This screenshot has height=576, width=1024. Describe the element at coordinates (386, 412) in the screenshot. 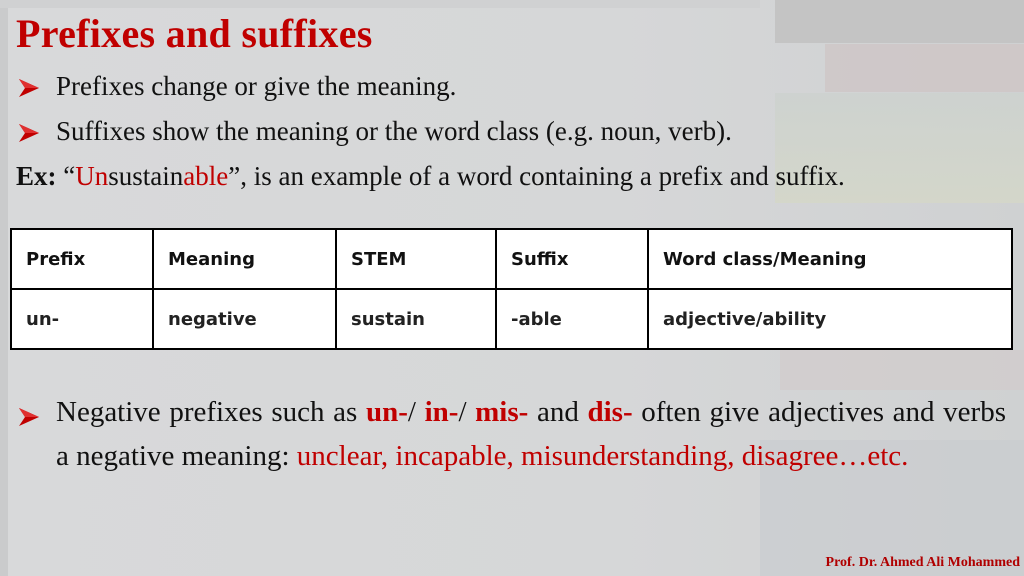

I see `prefix-un: un-` at that location.